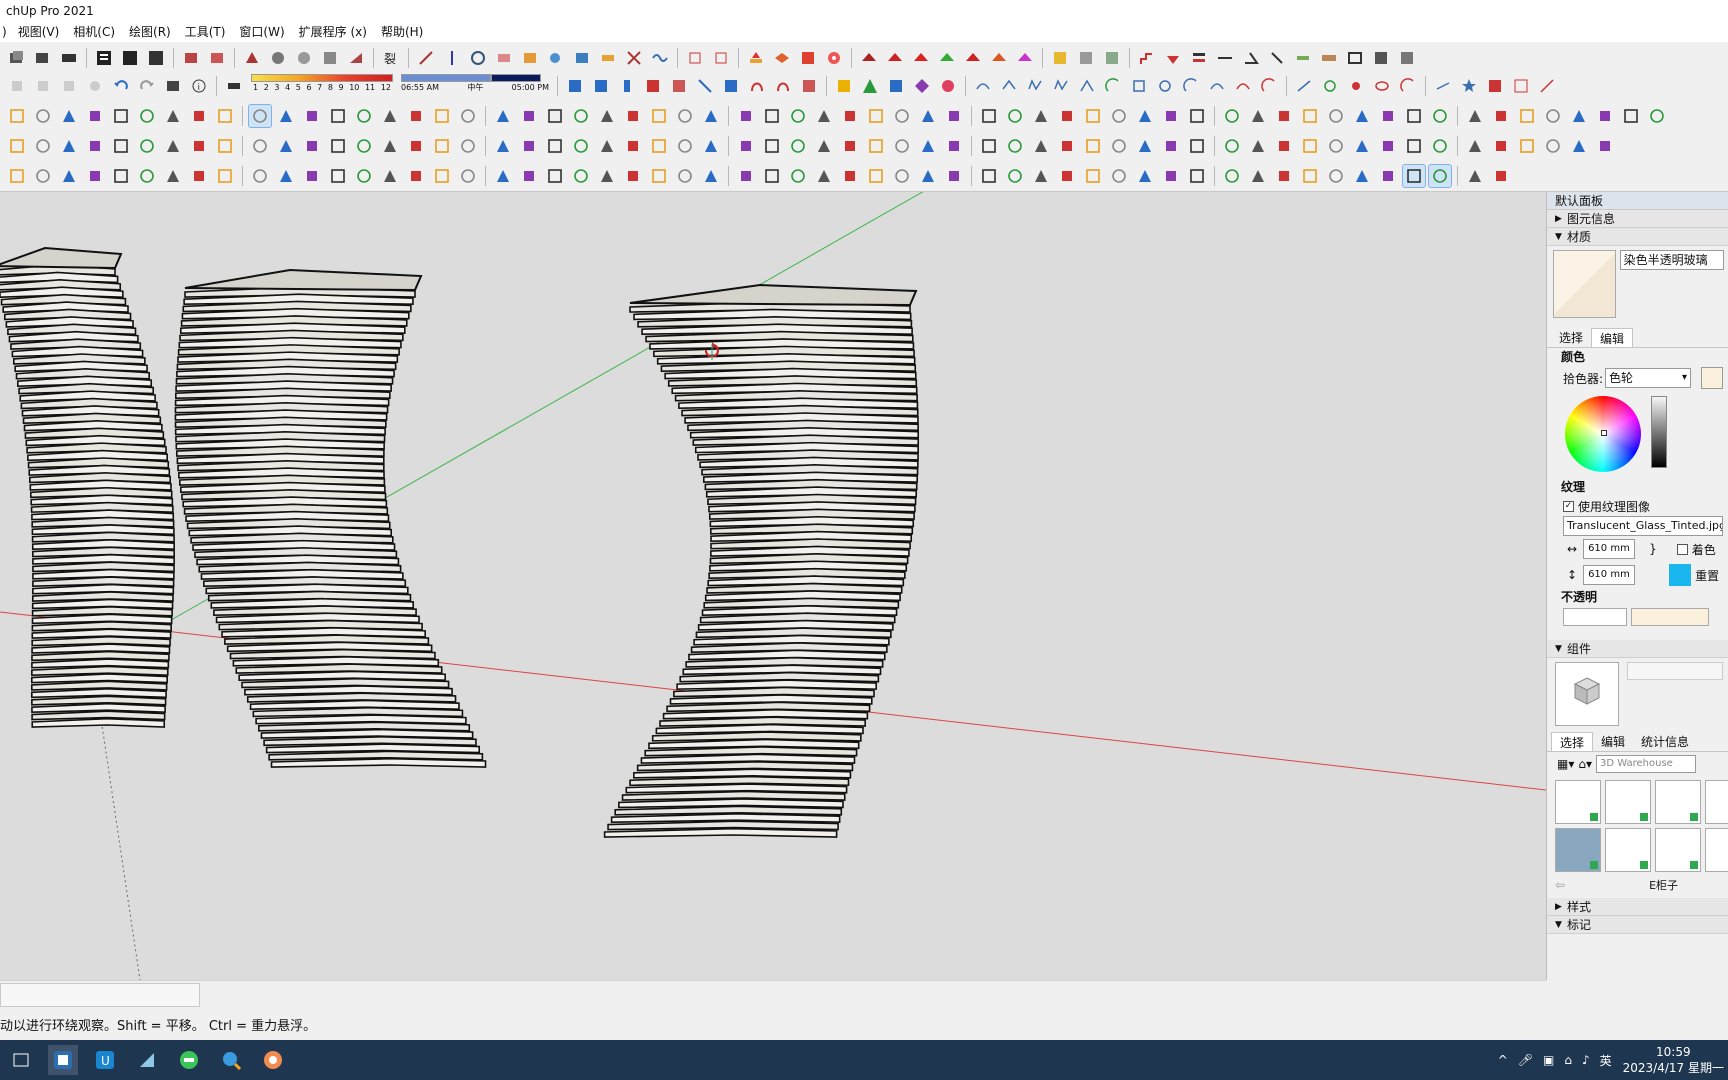 The height and width of the screenshot is (1080, 1728). What do you see at coordinates (772, 176) in the screenshot?
I see `row5-tool-29-icon` at bounding box center [772, 176].